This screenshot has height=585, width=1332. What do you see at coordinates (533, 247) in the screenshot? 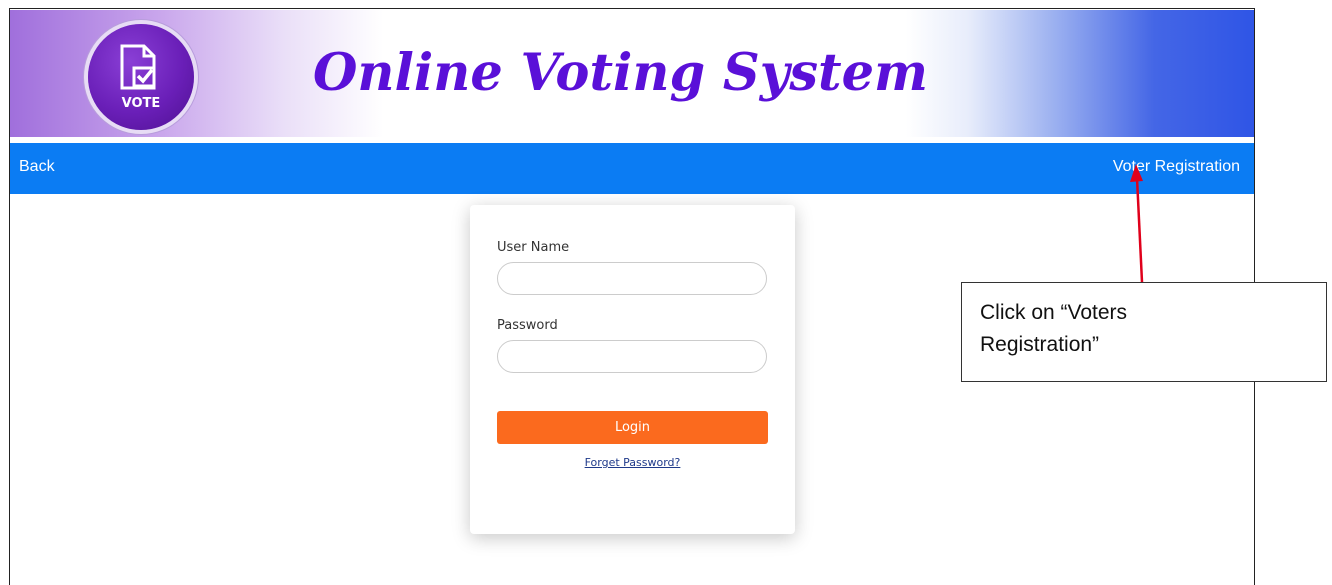
I see `username-label: User Name` at bounding box center [533, 247].